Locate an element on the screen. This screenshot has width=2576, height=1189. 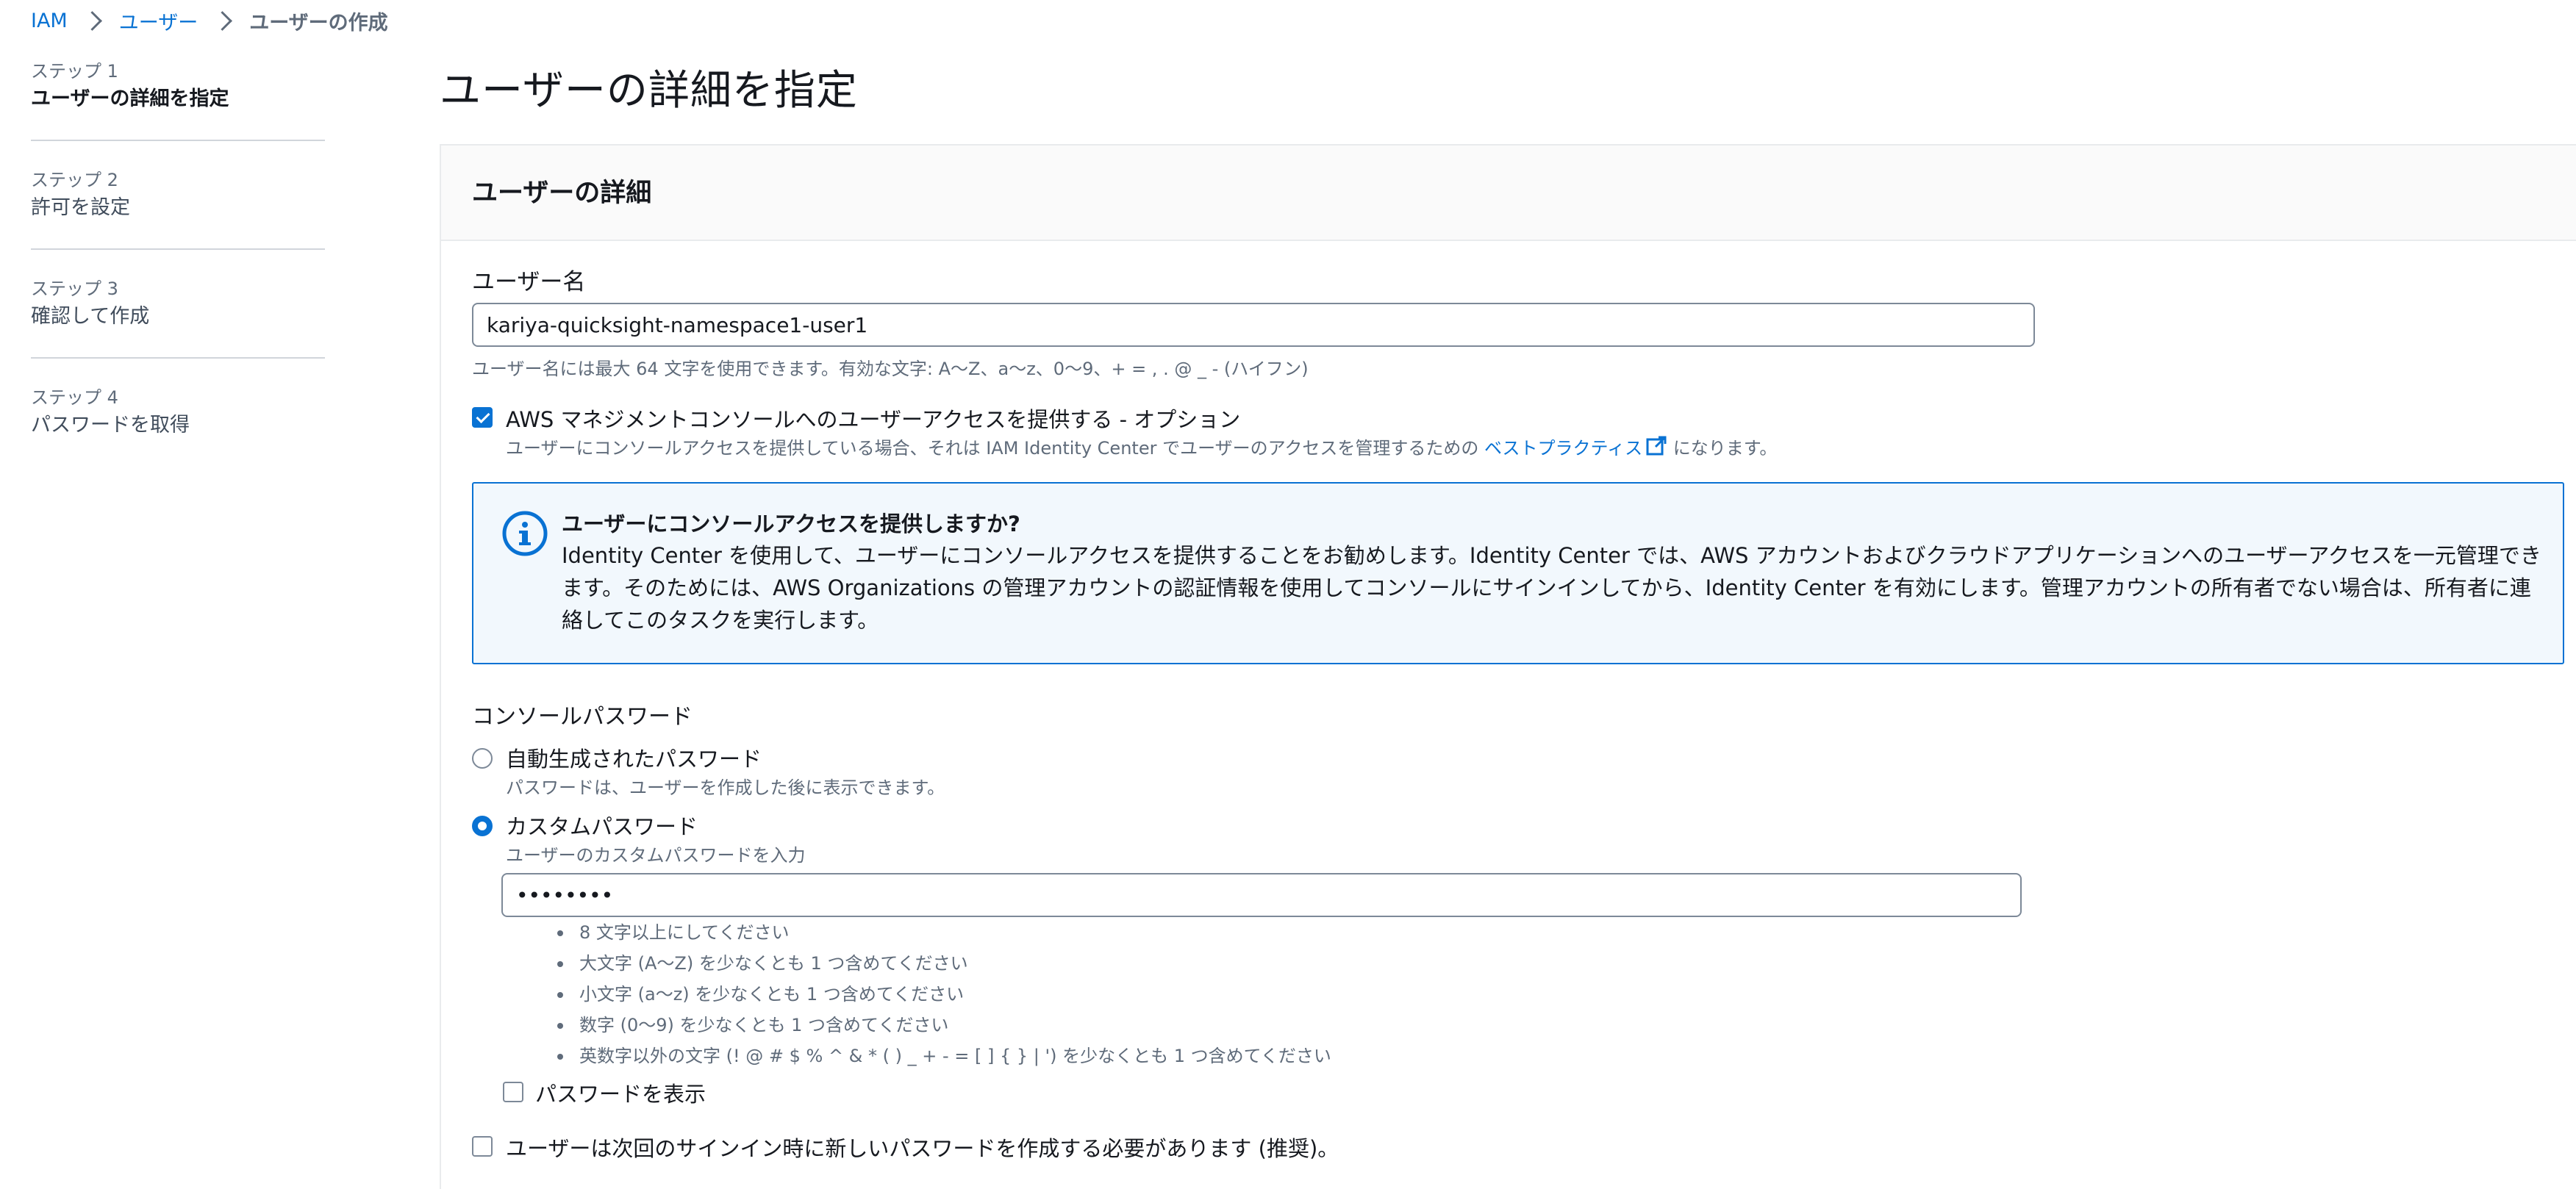
console-access-label: AWS マネジメントコンソールへのユーザーアクセスを提供する - オプション is located at coordinates (873, 419).